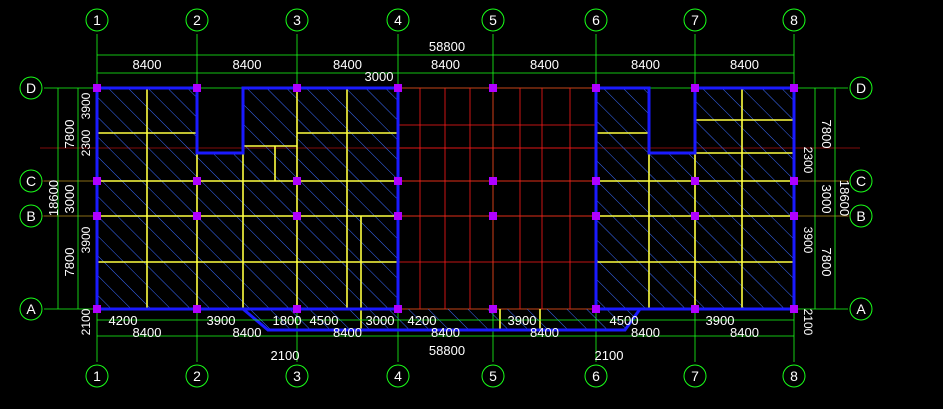  Describe the element at coordinates (197, 20) in the screenshot. I see `axis-top-2-label: 2` at that location.